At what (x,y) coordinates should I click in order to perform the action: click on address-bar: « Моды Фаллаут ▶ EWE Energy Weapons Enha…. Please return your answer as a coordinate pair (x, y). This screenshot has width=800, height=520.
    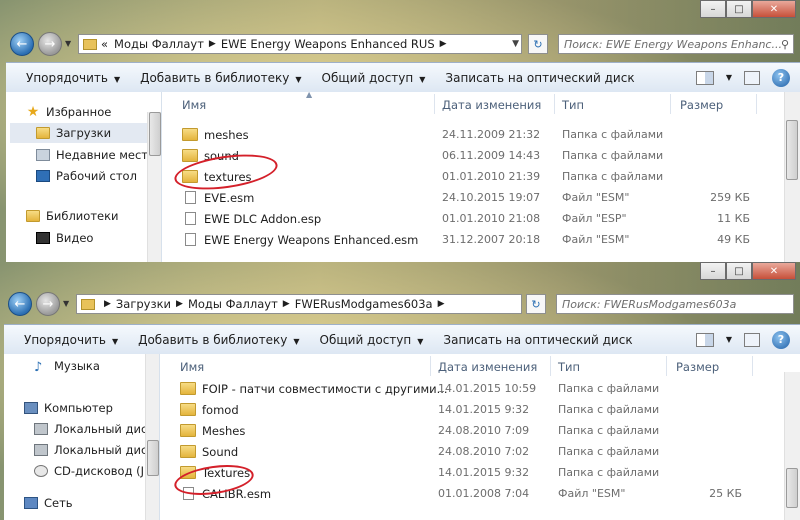
    Looking at the image, I should click on (300, 44).